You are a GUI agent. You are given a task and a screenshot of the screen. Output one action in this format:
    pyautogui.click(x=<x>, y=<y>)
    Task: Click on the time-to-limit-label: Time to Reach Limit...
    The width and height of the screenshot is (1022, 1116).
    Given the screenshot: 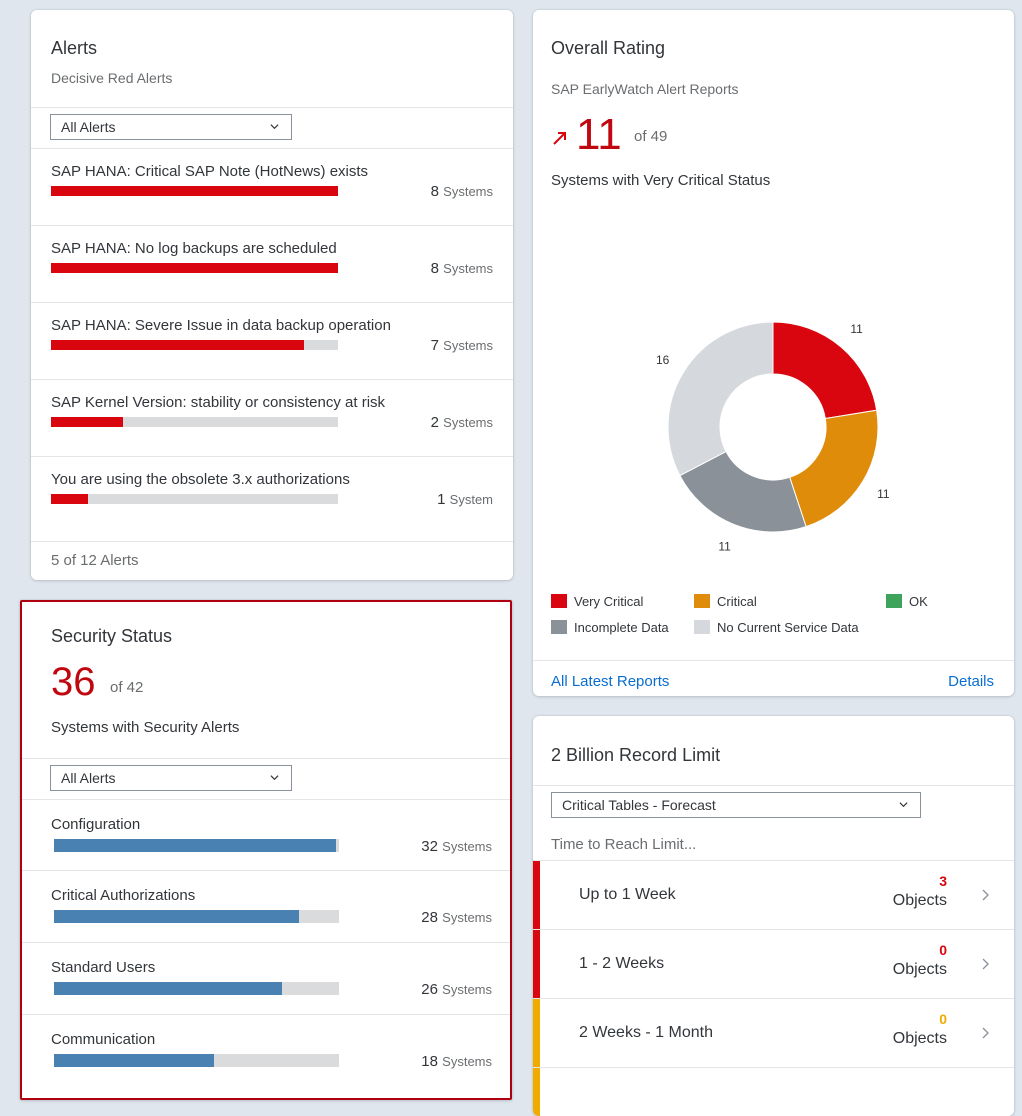 What is the action you would take?
    pyautogui.click(x=624, y=844)
    